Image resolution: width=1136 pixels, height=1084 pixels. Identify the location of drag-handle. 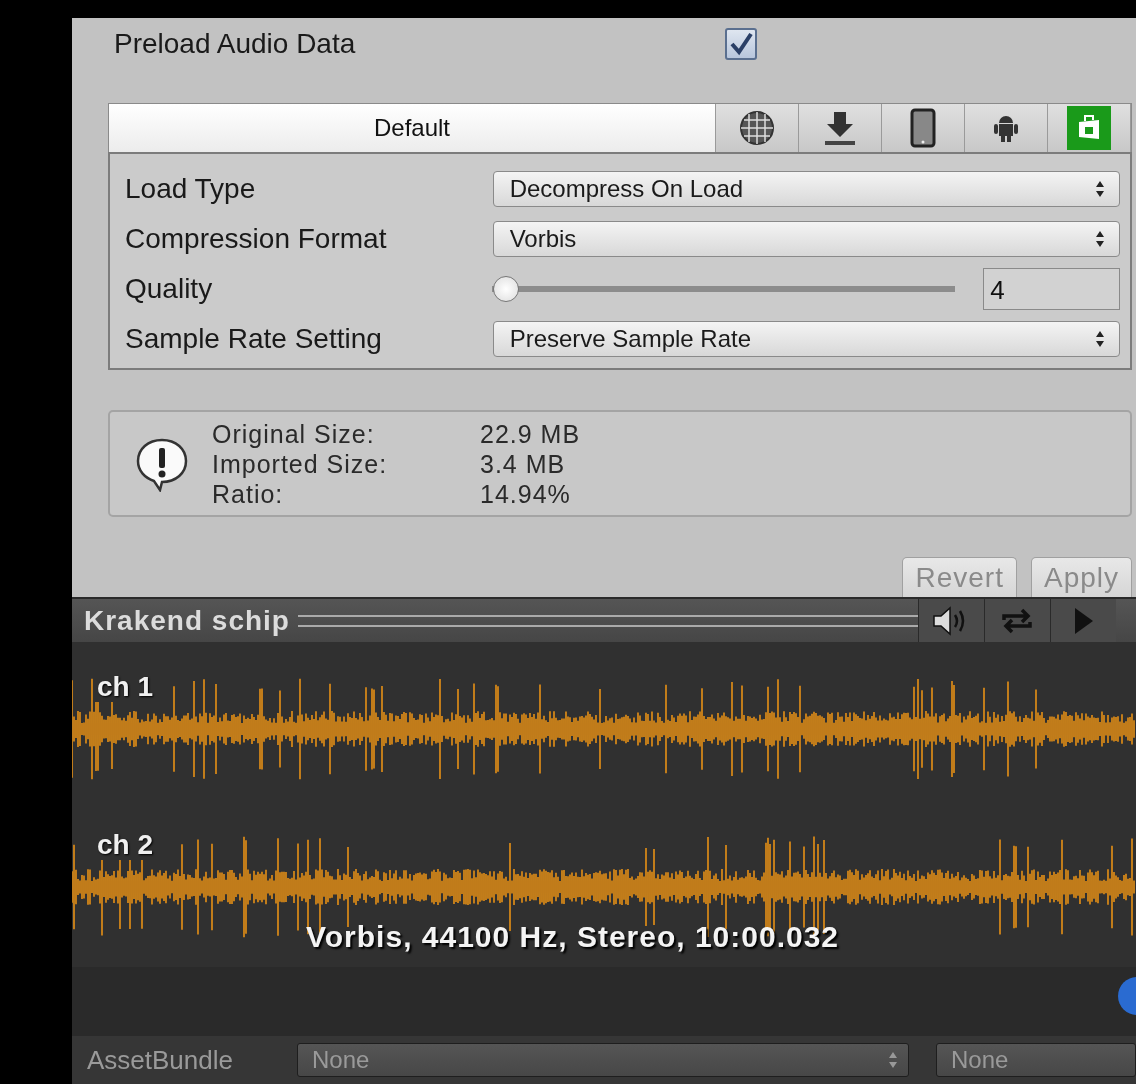
(607, 620).